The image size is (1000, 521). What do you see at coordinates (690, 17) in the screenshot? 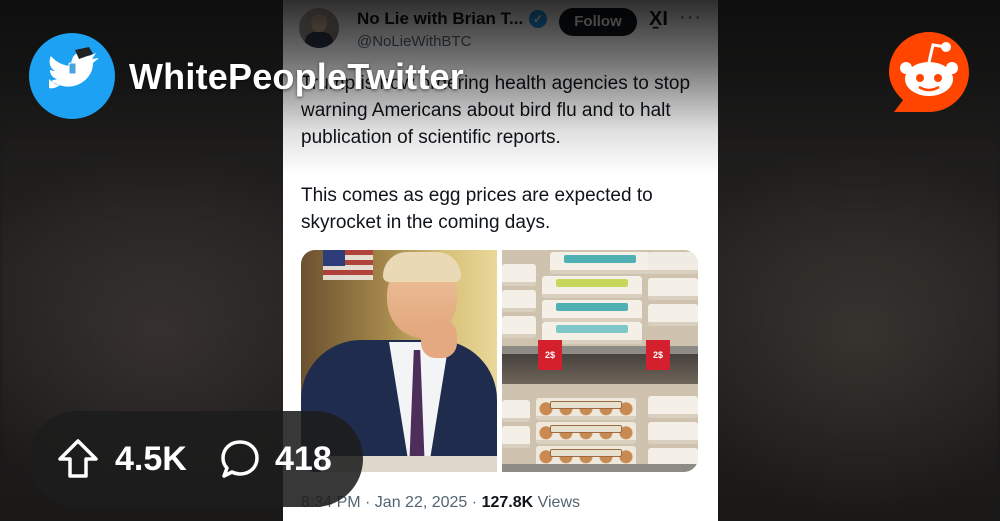
I see `more-options-icon: ···` at bounding box center [690, 17].